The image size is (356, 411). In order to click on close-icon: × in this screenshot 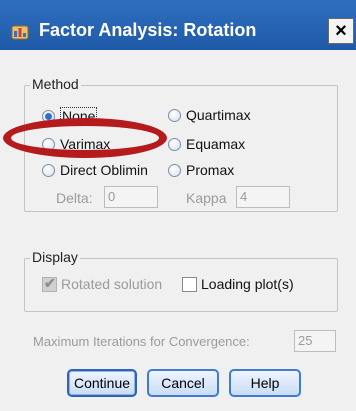, I will do `click(341, 31)`.